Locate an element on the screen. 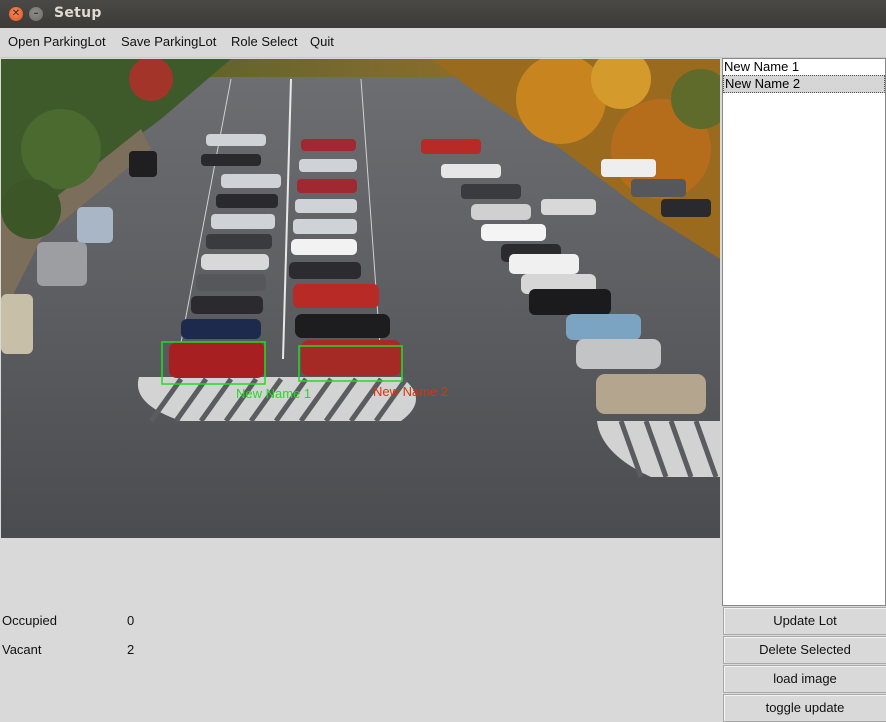 The width and height of the screenshot is (886, 722). minimize-icon: – is located at coordinates (36, 13).